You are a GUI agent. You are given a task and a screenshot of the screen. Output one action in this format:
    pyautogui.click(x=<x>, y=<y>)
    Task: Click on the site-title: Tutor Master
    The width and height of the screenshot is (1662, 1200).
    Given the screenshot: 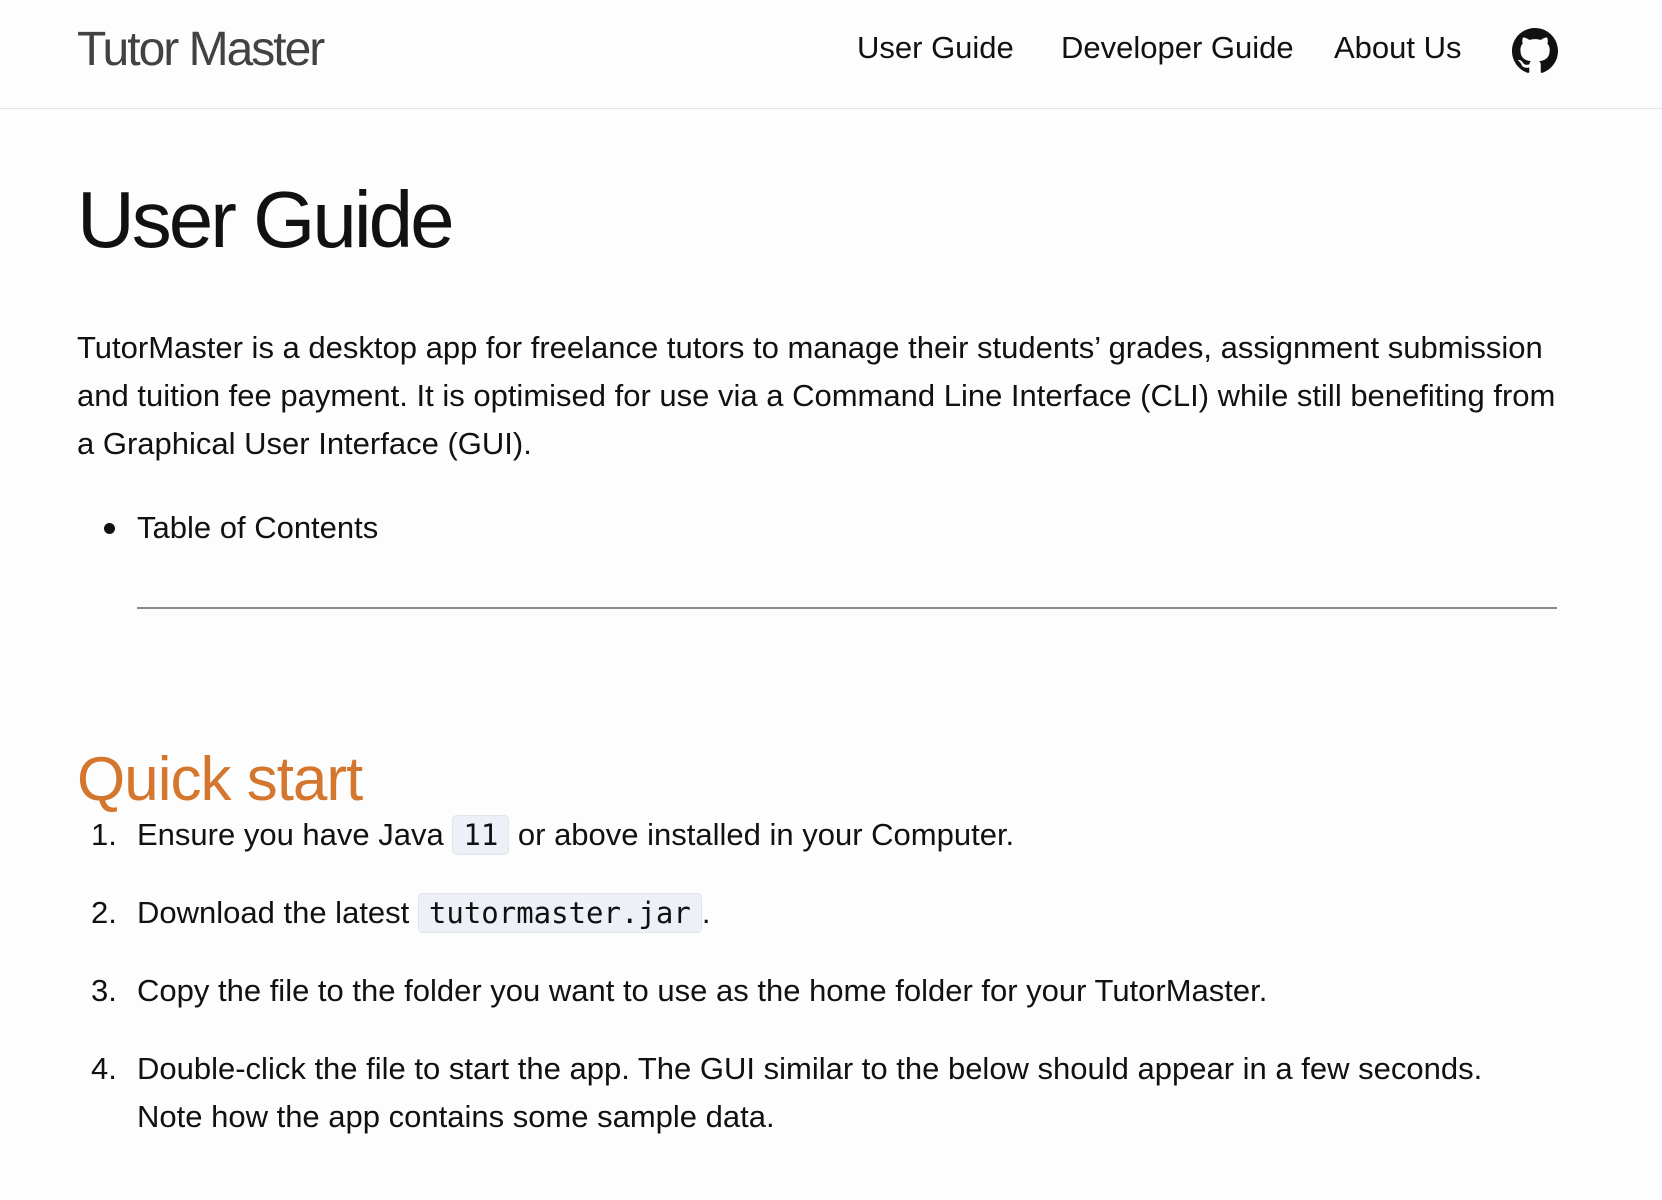 What is the action you would take?
    pyautogui.click(x=201, y=49)
    